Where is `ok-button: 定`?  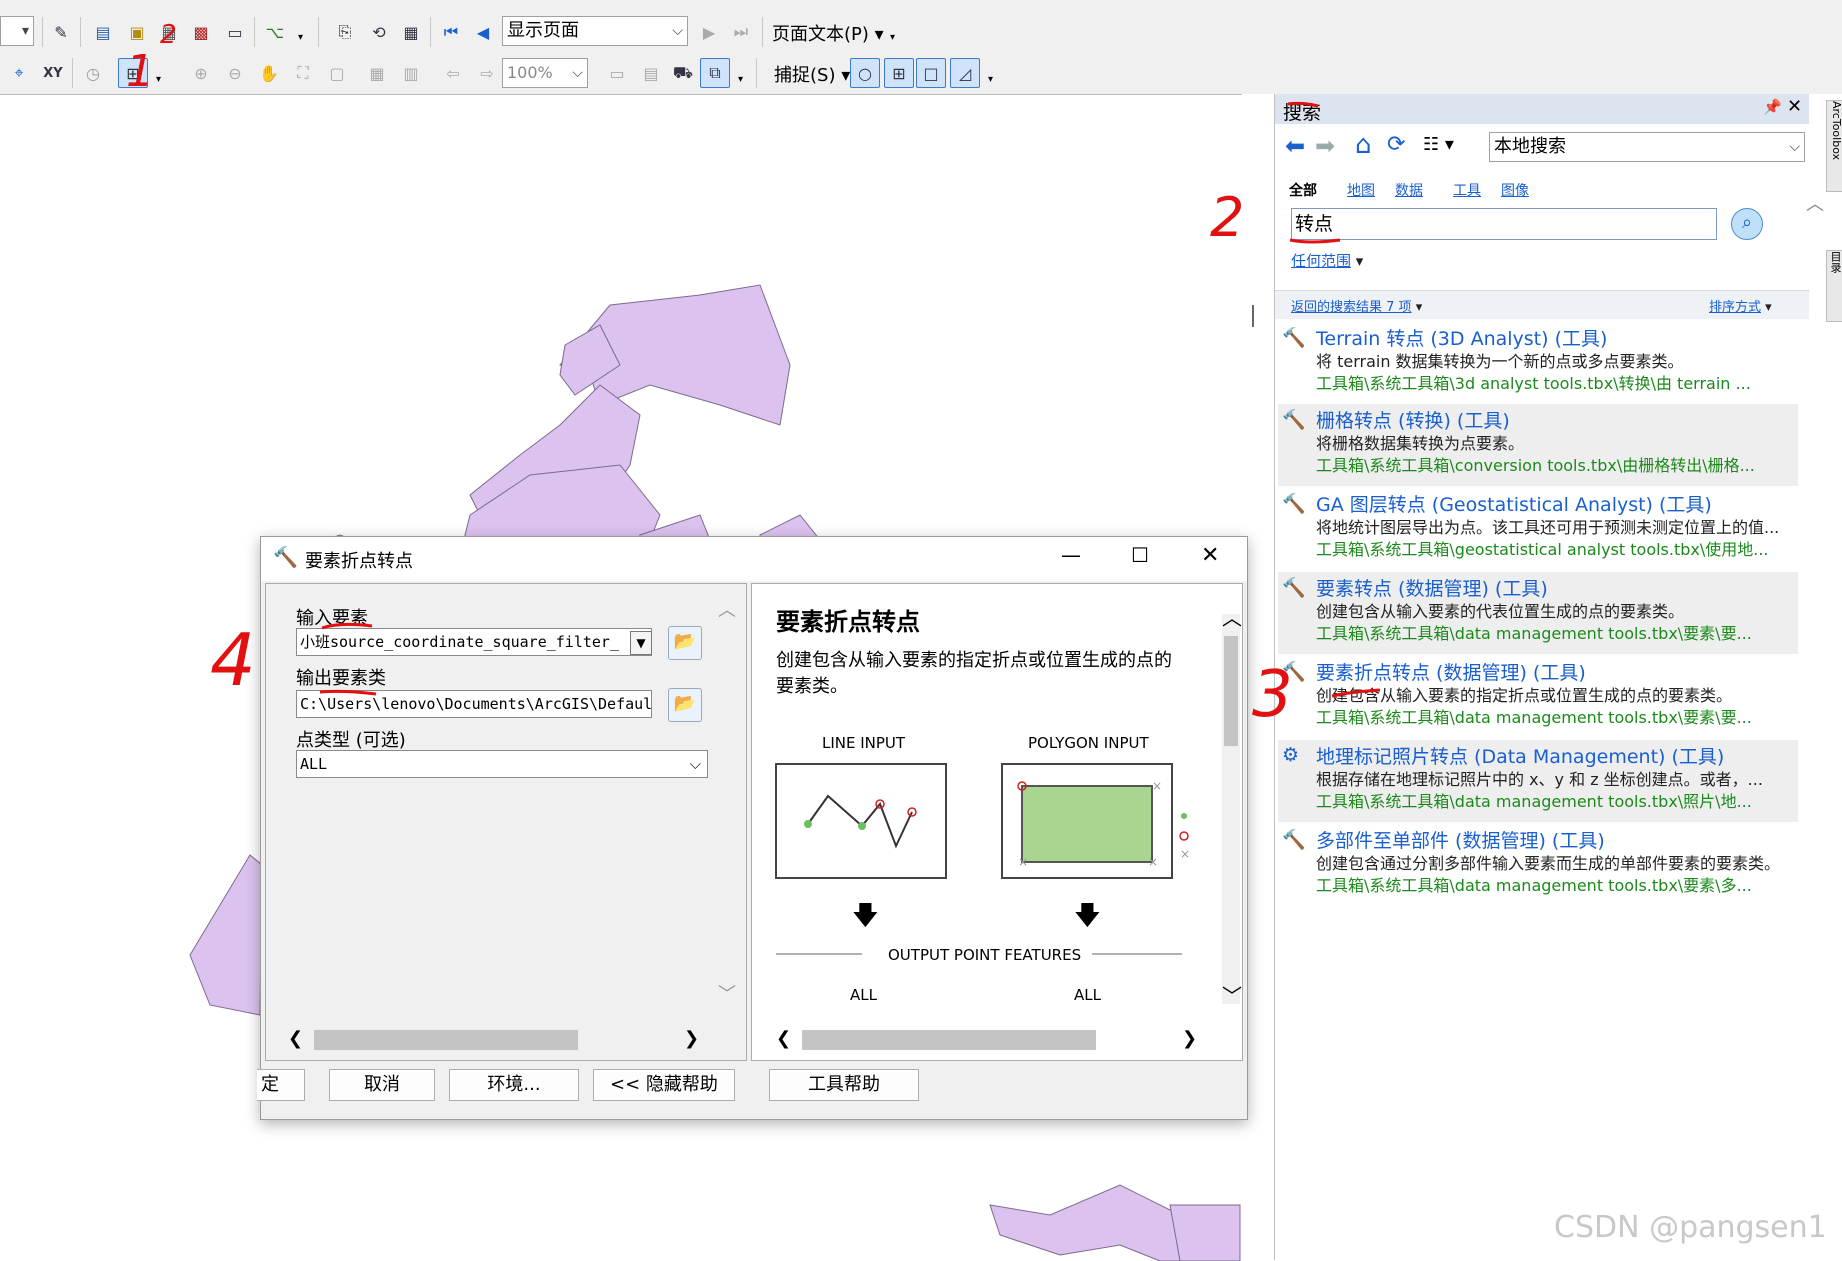
ok-button: 定 is located at coordinates (281, 1085).